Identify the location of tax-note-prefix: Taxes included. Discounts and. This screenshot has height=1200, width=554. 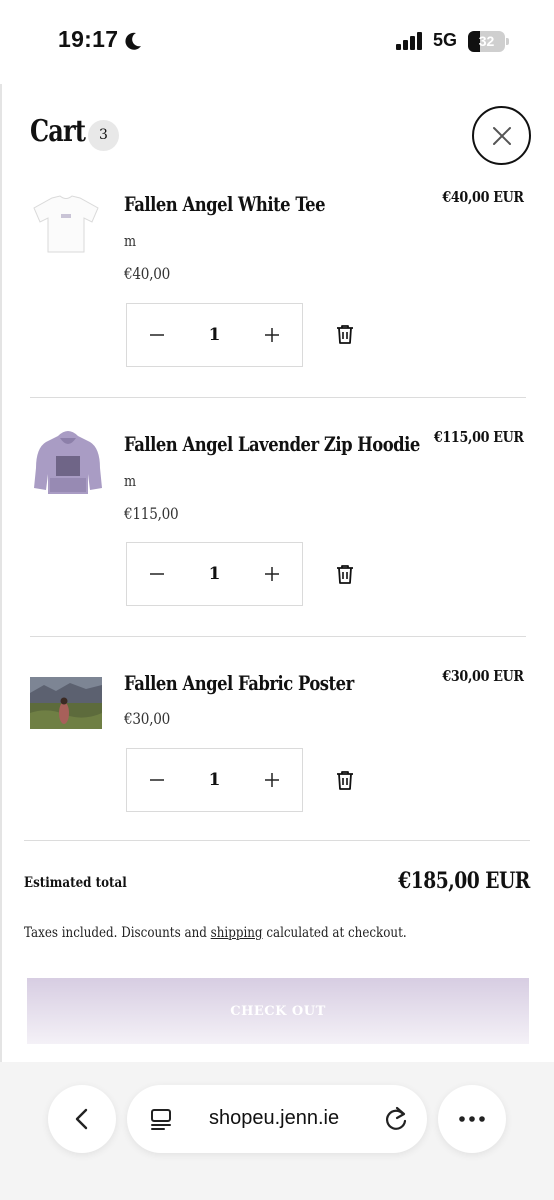
(117, 933).